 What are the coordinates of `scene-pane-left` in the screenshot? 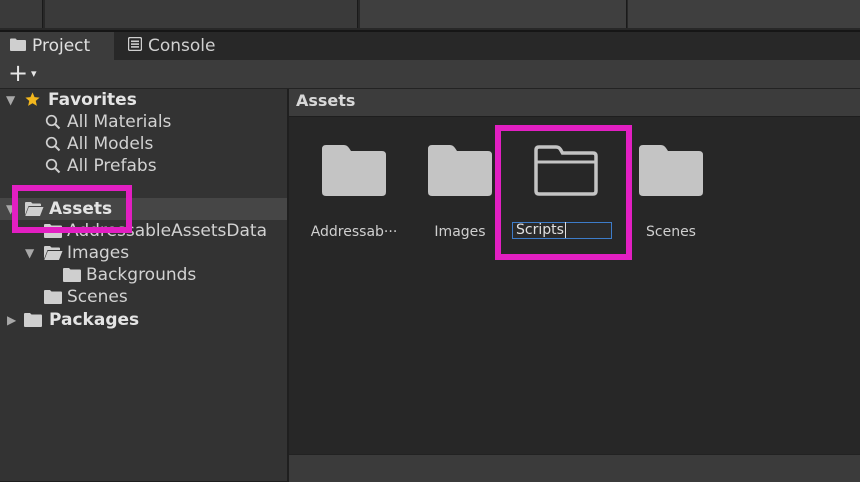 It's located at (21, 14).